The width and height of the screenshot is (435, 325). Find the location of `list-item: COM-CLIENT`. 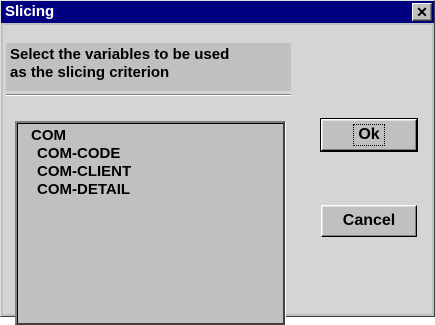

list-item: COM-CLIENT is located at coordinates (84, 172).